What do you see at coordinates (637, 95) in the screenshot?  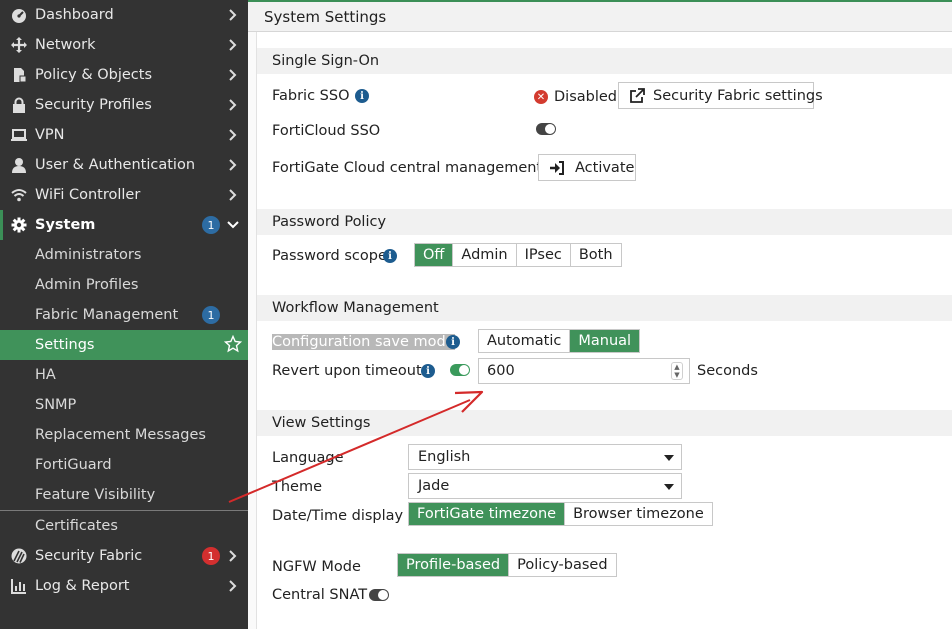 I see `external-link-icon` at bounding box center [637, 95].